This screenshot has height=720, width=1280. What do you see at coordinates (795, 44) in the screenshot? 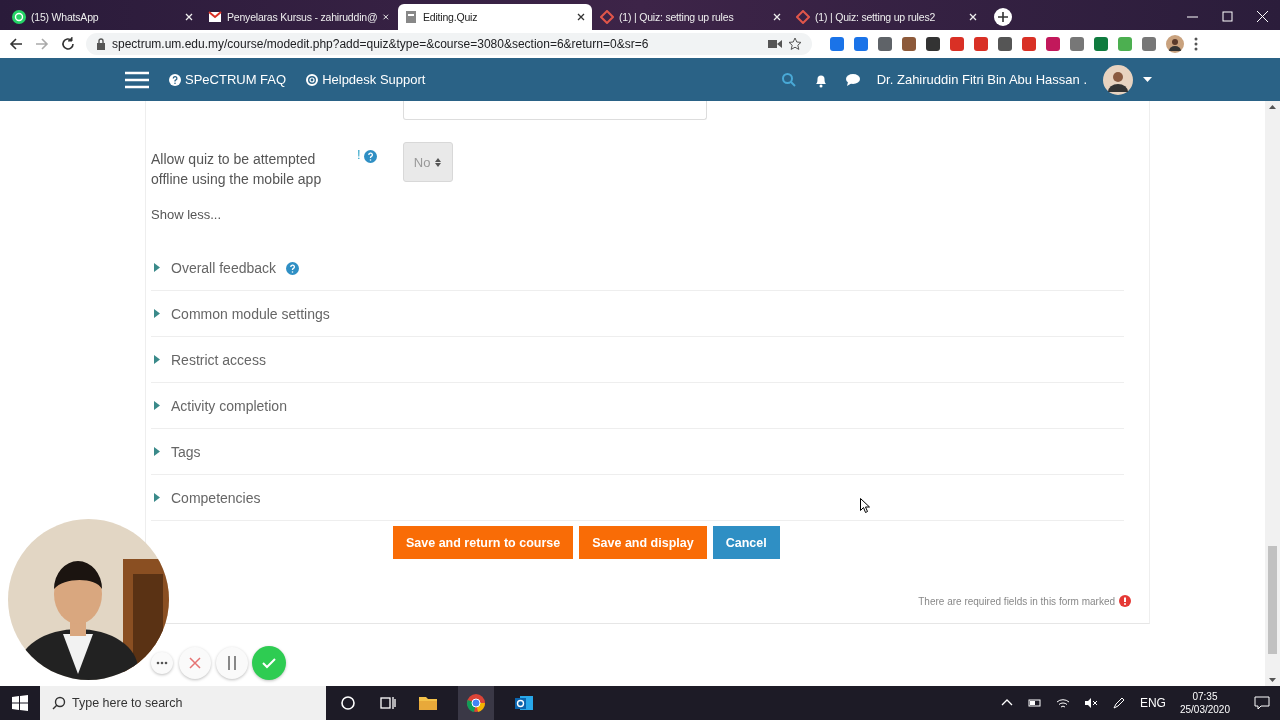
I see `star-icon` at bounding box center [795, 44].